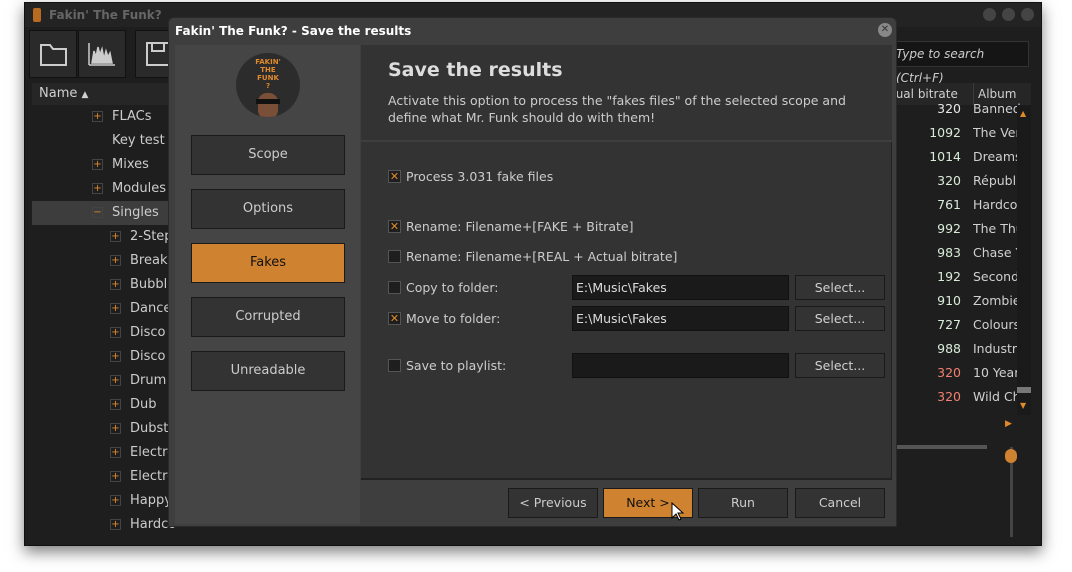 The image size is (1072, 572). What do you see at coordinates (475, 70) in the screenshot?
I see `step-title: Save the results` at bounding box center [475, 70].